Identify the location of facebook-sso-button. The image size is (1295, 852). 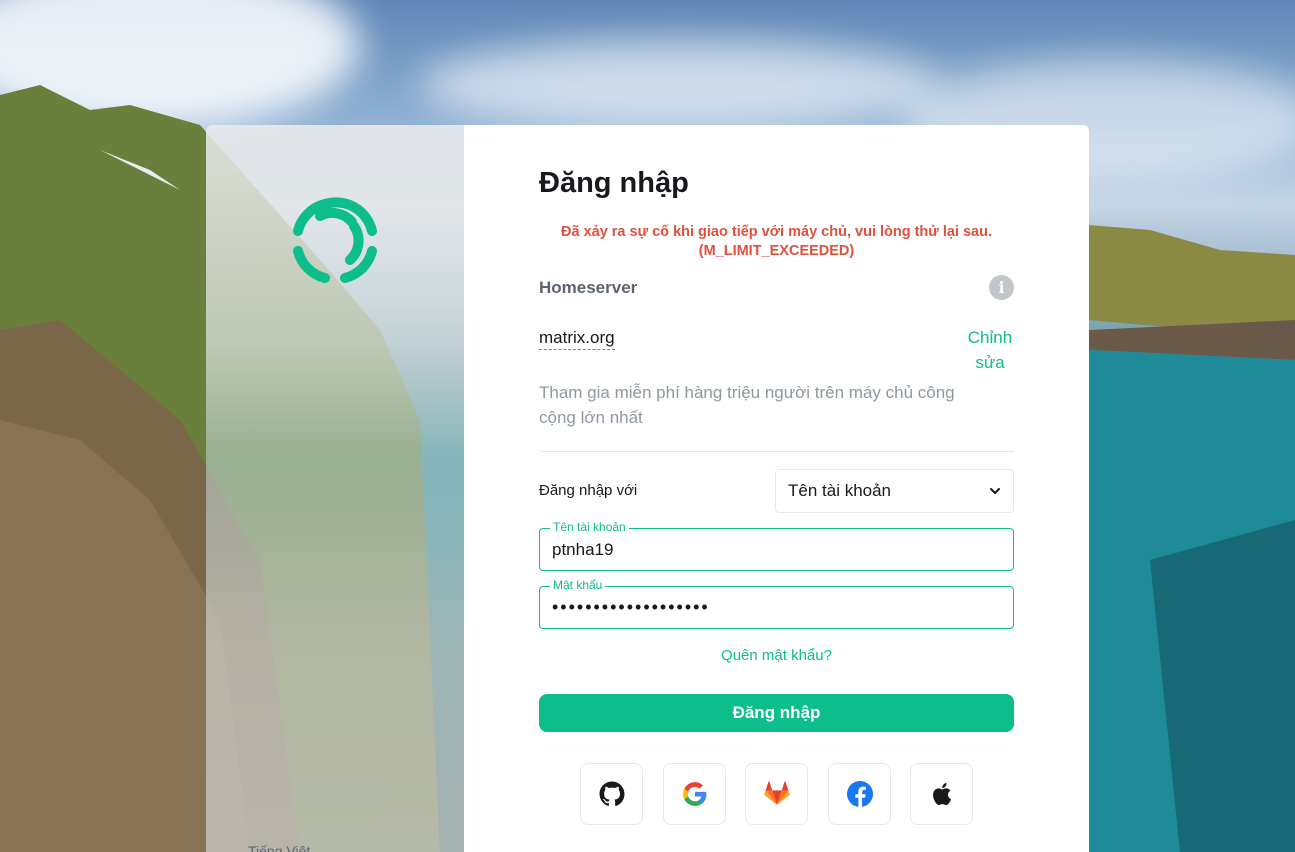
(859, 794).